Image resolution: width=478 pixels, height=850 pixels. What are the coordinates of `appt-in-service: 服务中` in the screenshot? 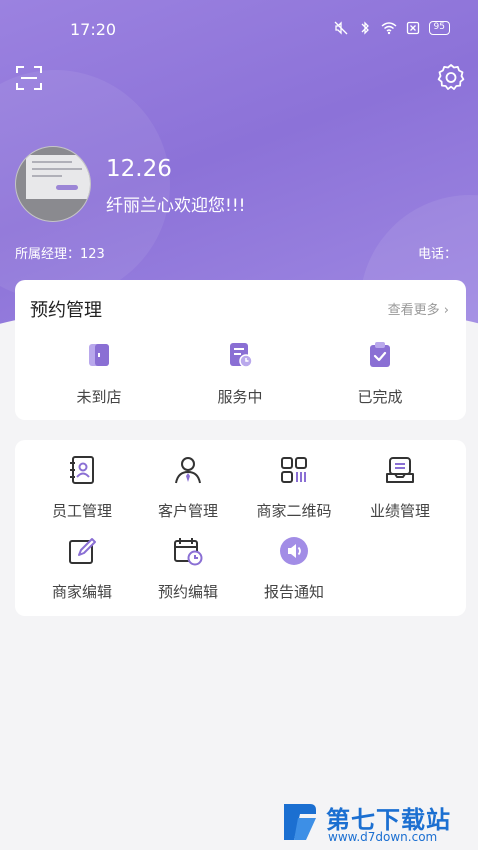 It's located at (240, 373).